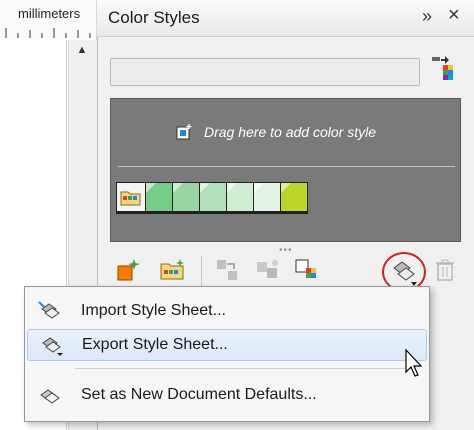 The image size is (474, 430). What do you see at coordinates (184, 132) in the screenshot?
I see `add-color-style-icon` at bounding box center [184, 132].